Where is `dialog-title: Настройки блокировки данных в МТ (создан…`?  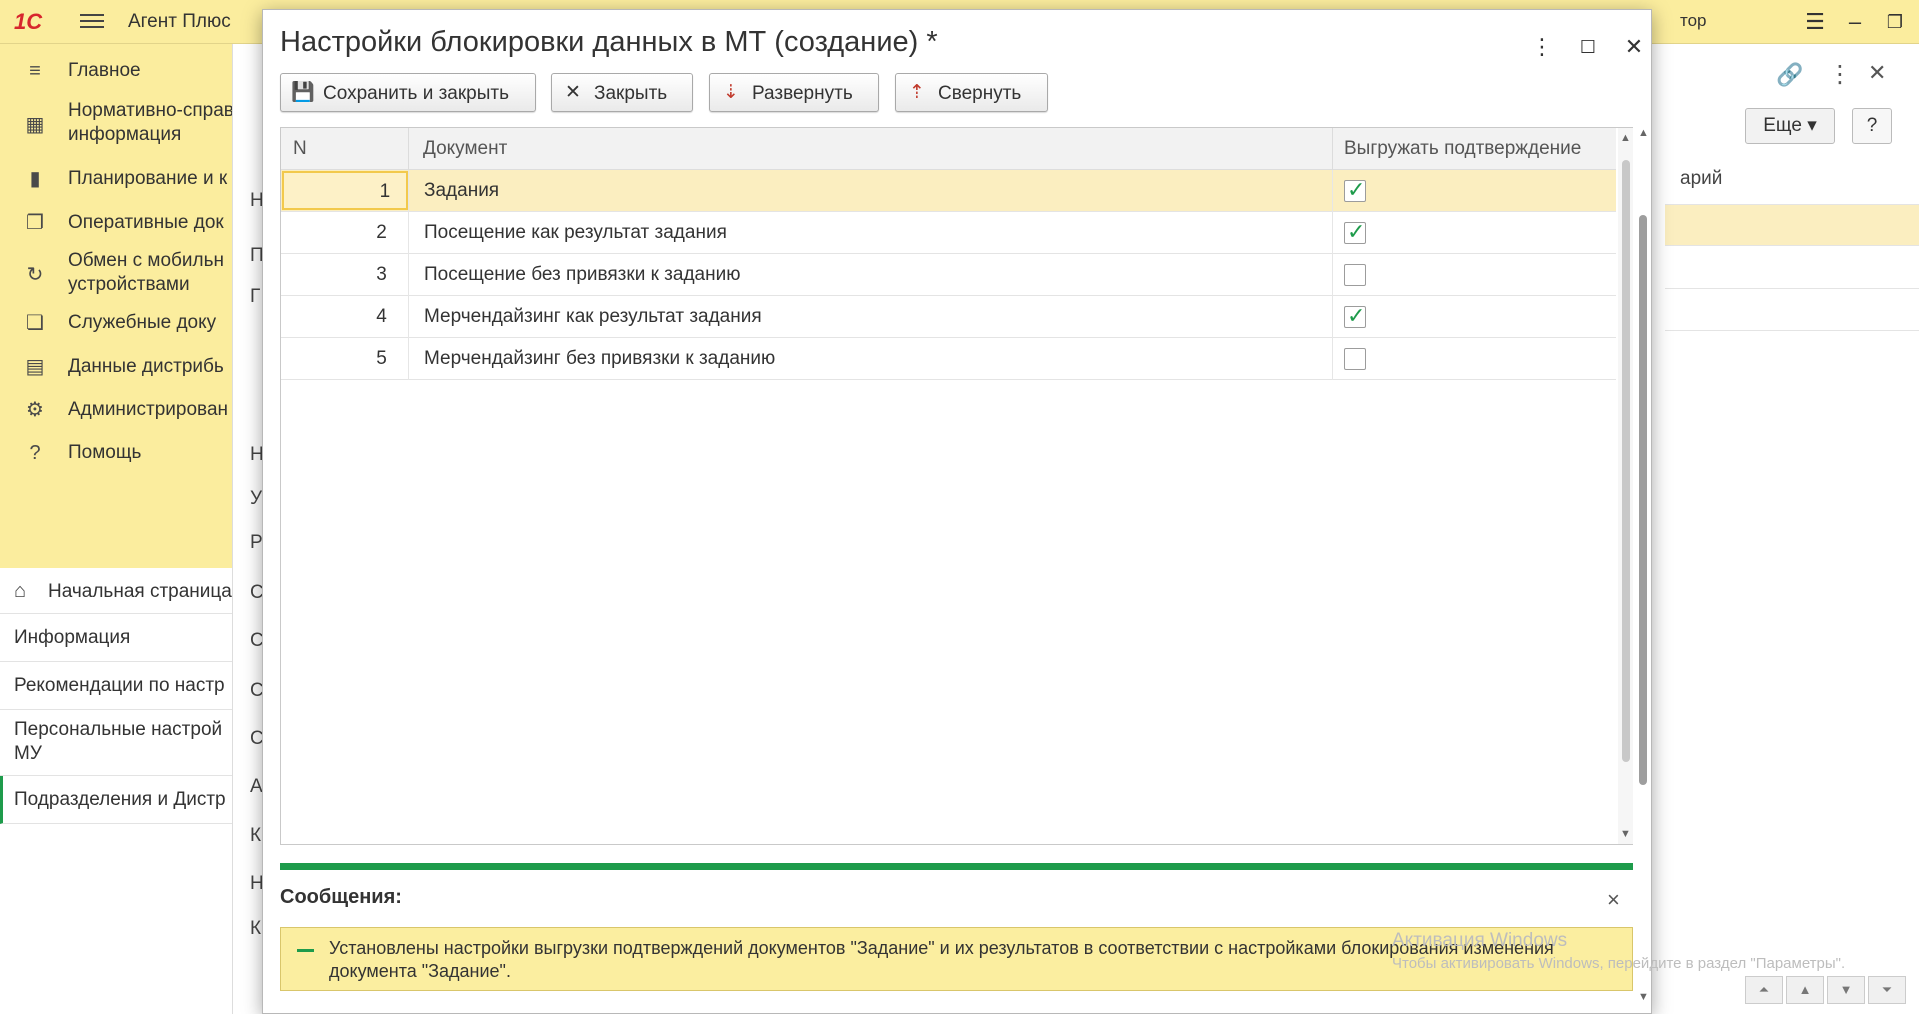
dialog-title: Настройки блокировки данных в МТ (создан… is located at coordinates (609, 42).